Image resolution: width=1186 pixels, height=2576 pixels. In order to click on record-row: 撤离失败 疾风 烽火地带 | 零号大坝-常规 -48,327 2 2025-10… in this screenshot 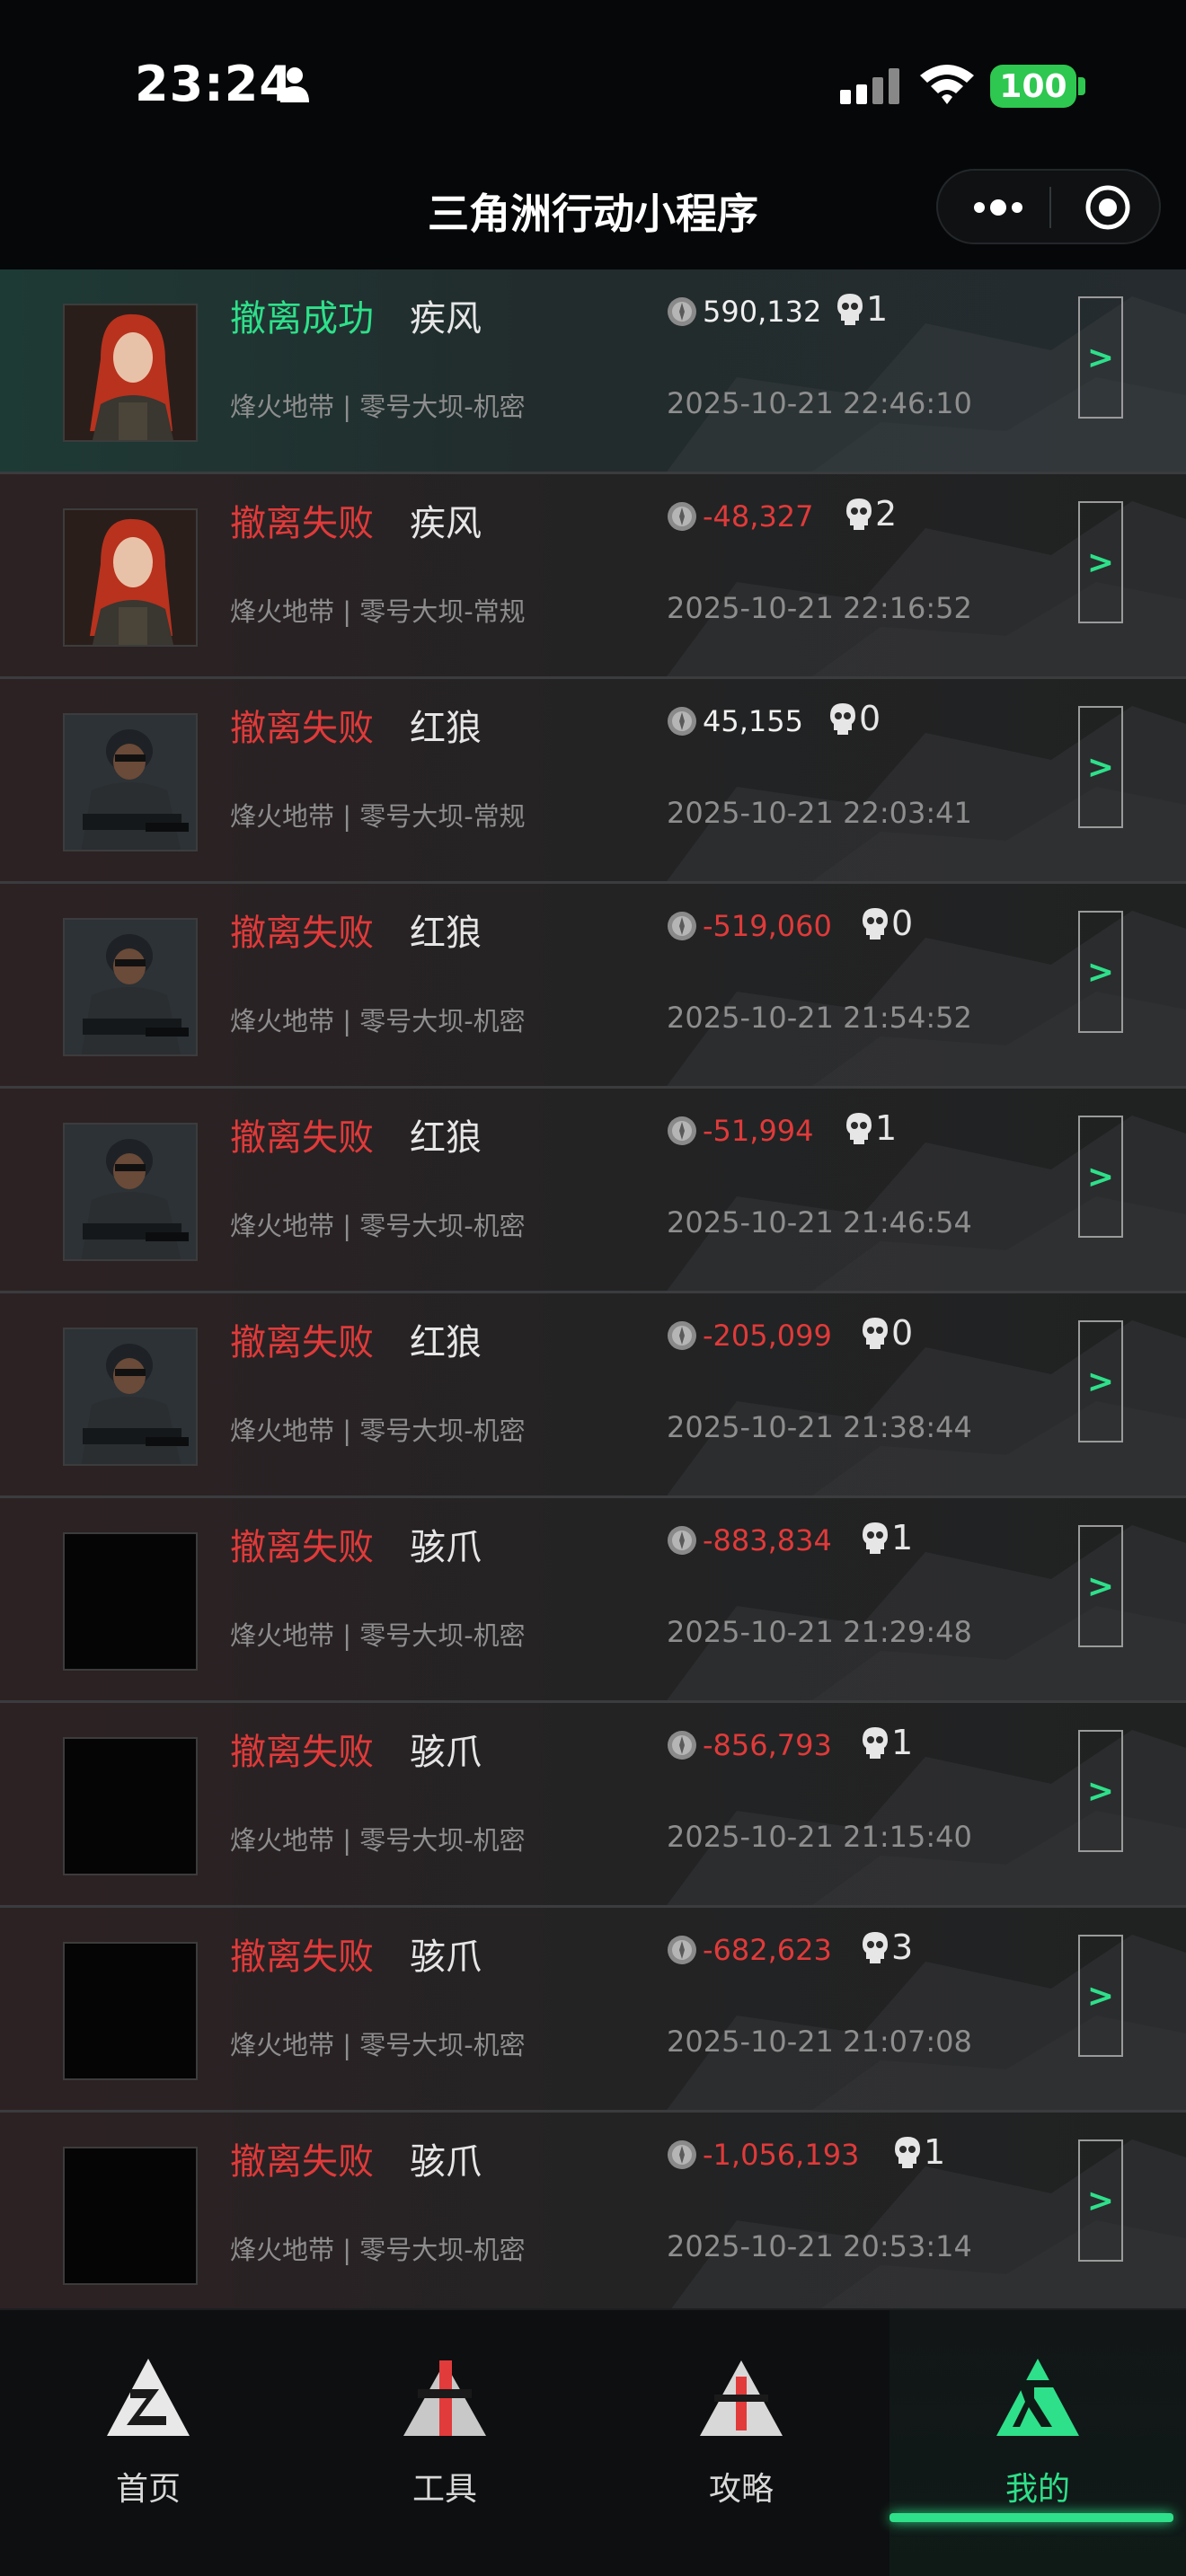, I will do `click(593, 576)`.